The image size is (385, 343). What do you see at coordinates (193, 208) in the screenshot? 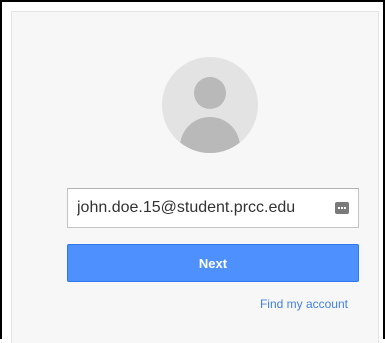
I see `email-input` at bounding box center [193, 208].